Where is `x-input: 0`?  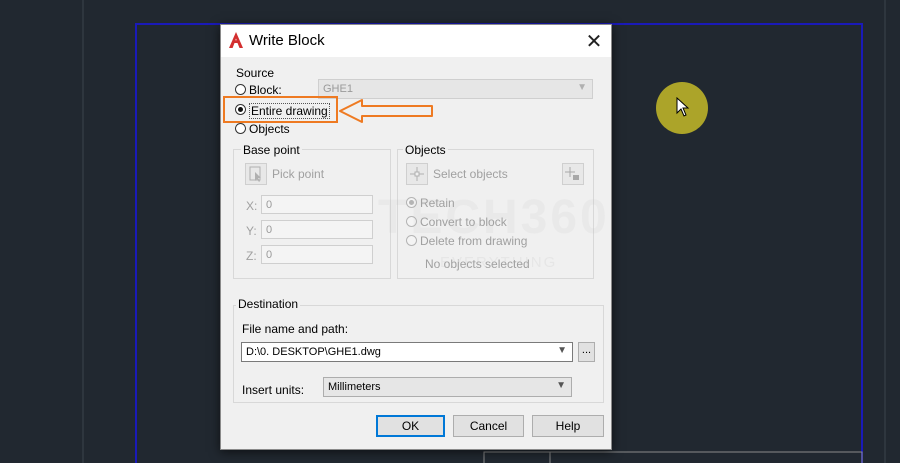
x-input: 0 is located at coordinates (317, 204).